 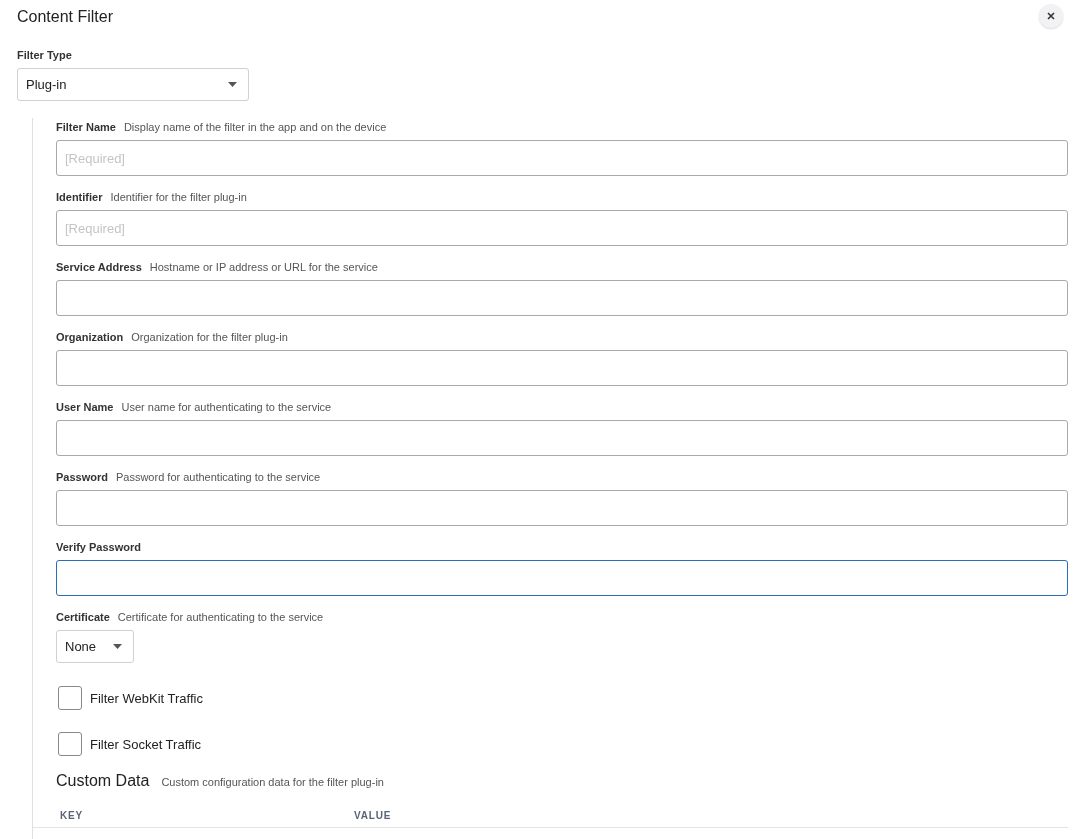 I want to click on close-icon, so click(x=1051, y=16).